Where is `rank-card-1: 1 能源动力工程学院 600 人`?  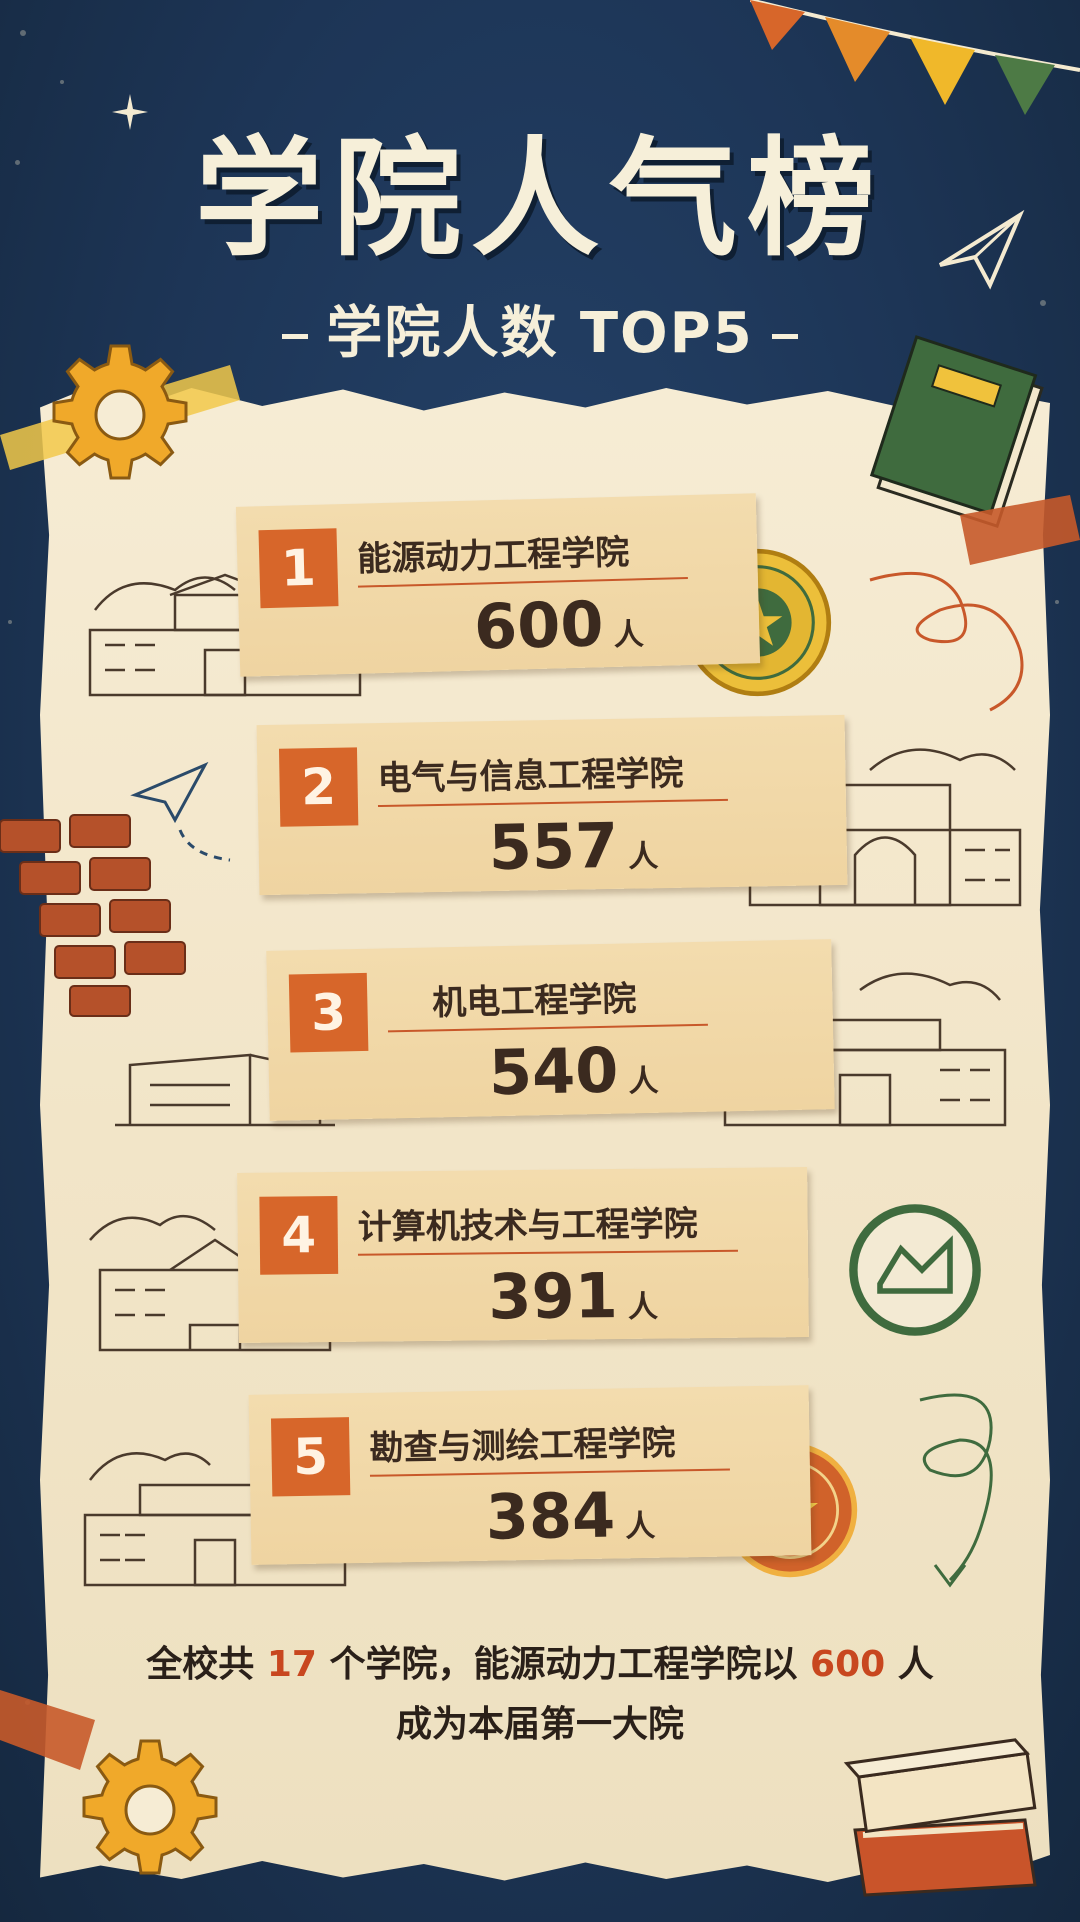 rank-card-1: 1 能源动力工程学院 600 人 is located at coordinates (498, 585).